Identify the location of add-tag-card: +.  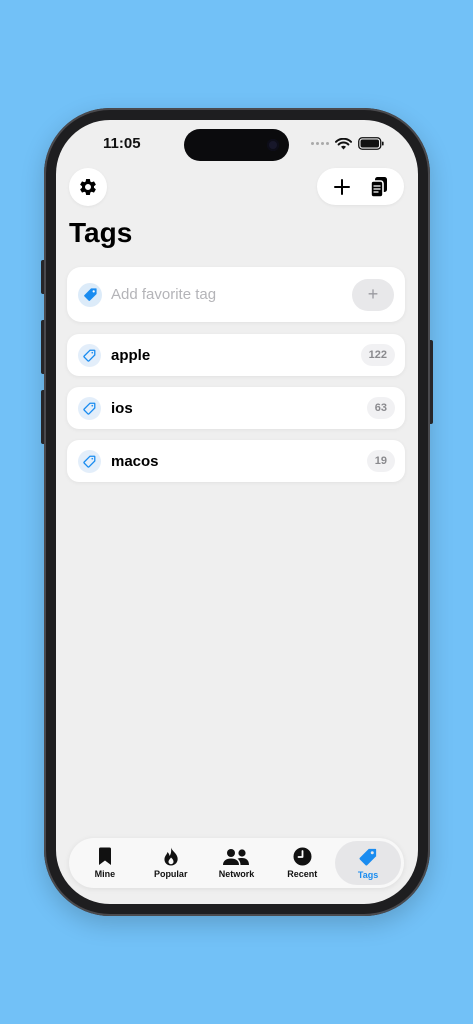
(236, 294).